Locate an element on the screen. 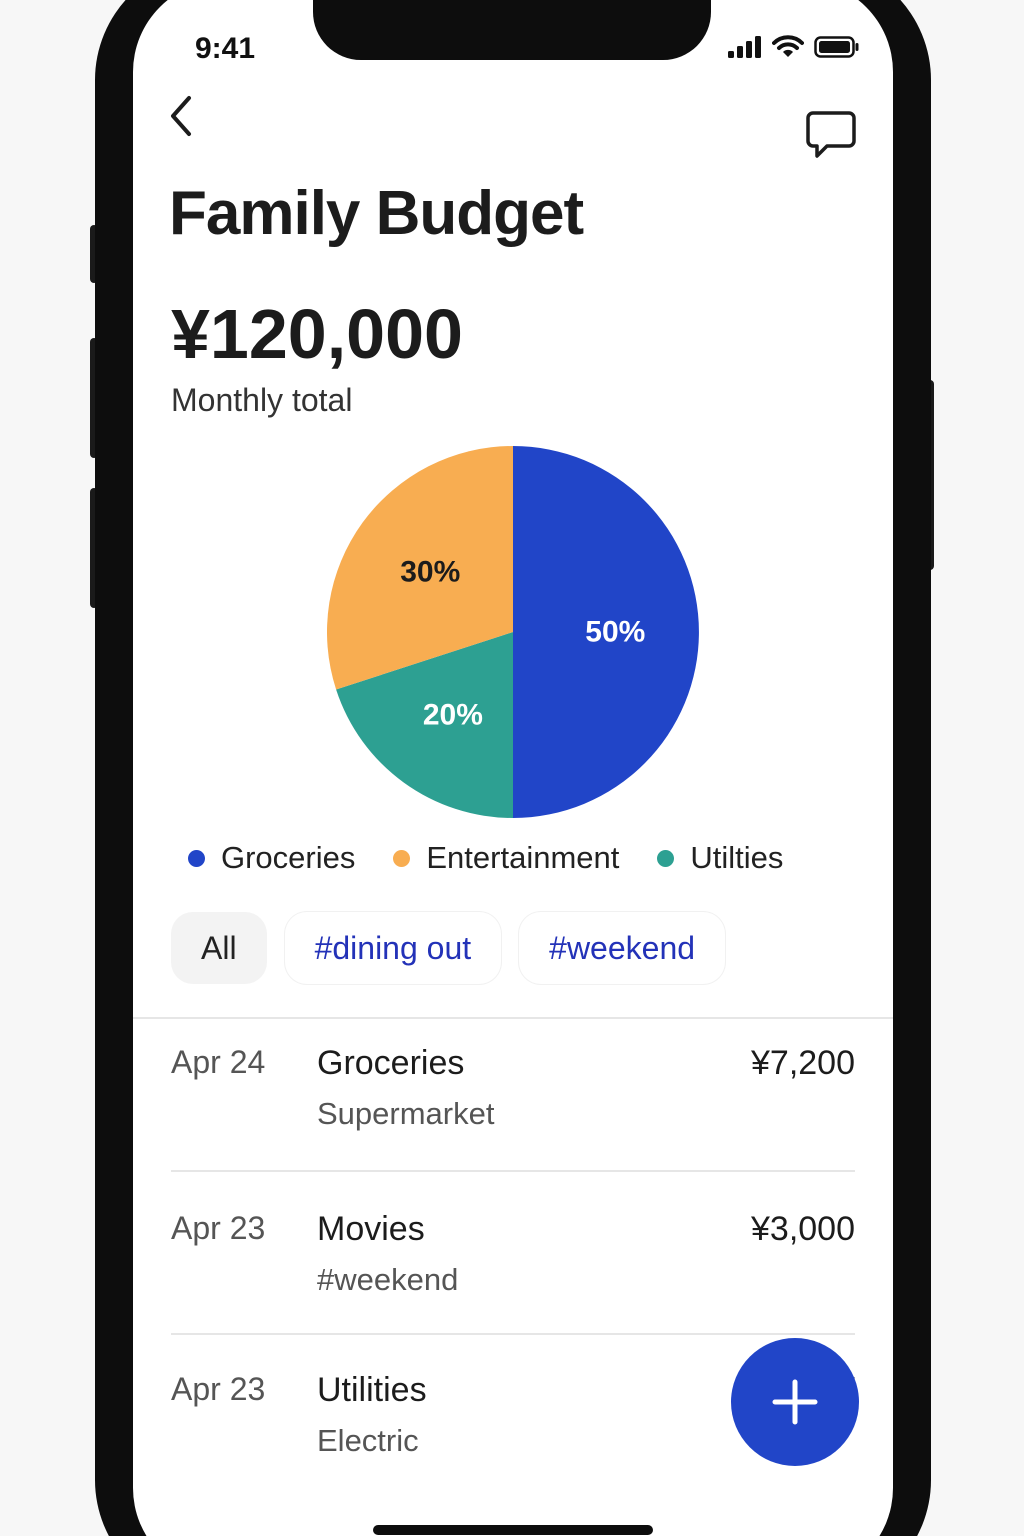 Image resolution: width=1024 pixels, height=1536 pixels. transaction-row: Apr 23 Movies #weekend ¥3,000 is located at coordinates (513, 1290).